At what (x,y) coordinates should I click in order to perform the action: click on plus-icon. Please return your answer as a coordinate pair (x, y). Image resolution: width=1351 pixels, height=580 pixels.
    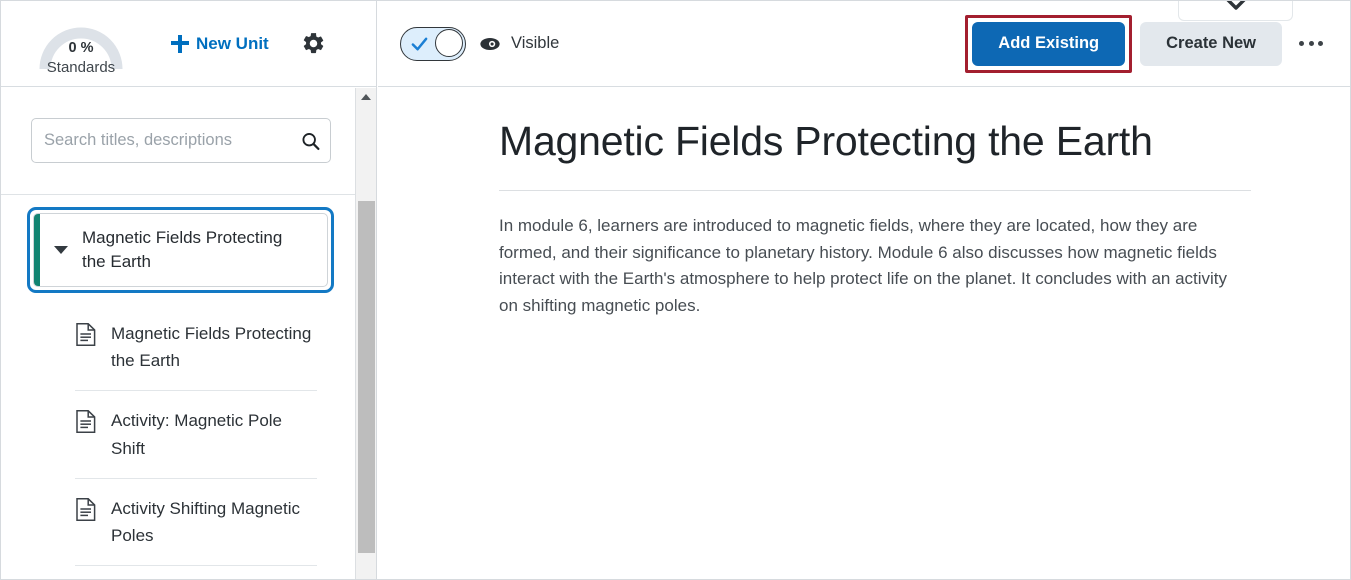
    Looking at the image, I should click on (180, 43).